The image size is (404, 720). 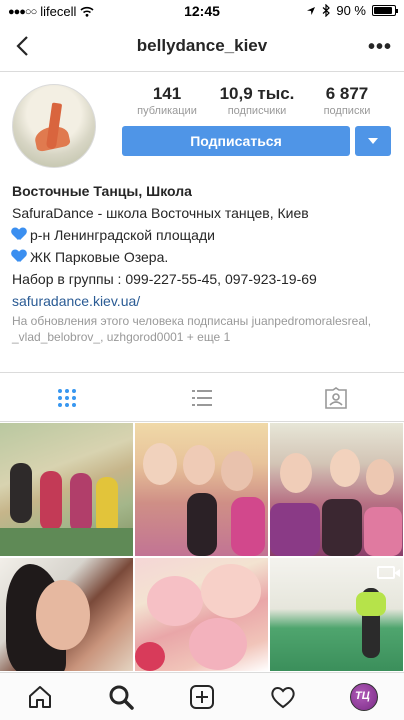 I want to click on avatar, so click(x=54, y=126).